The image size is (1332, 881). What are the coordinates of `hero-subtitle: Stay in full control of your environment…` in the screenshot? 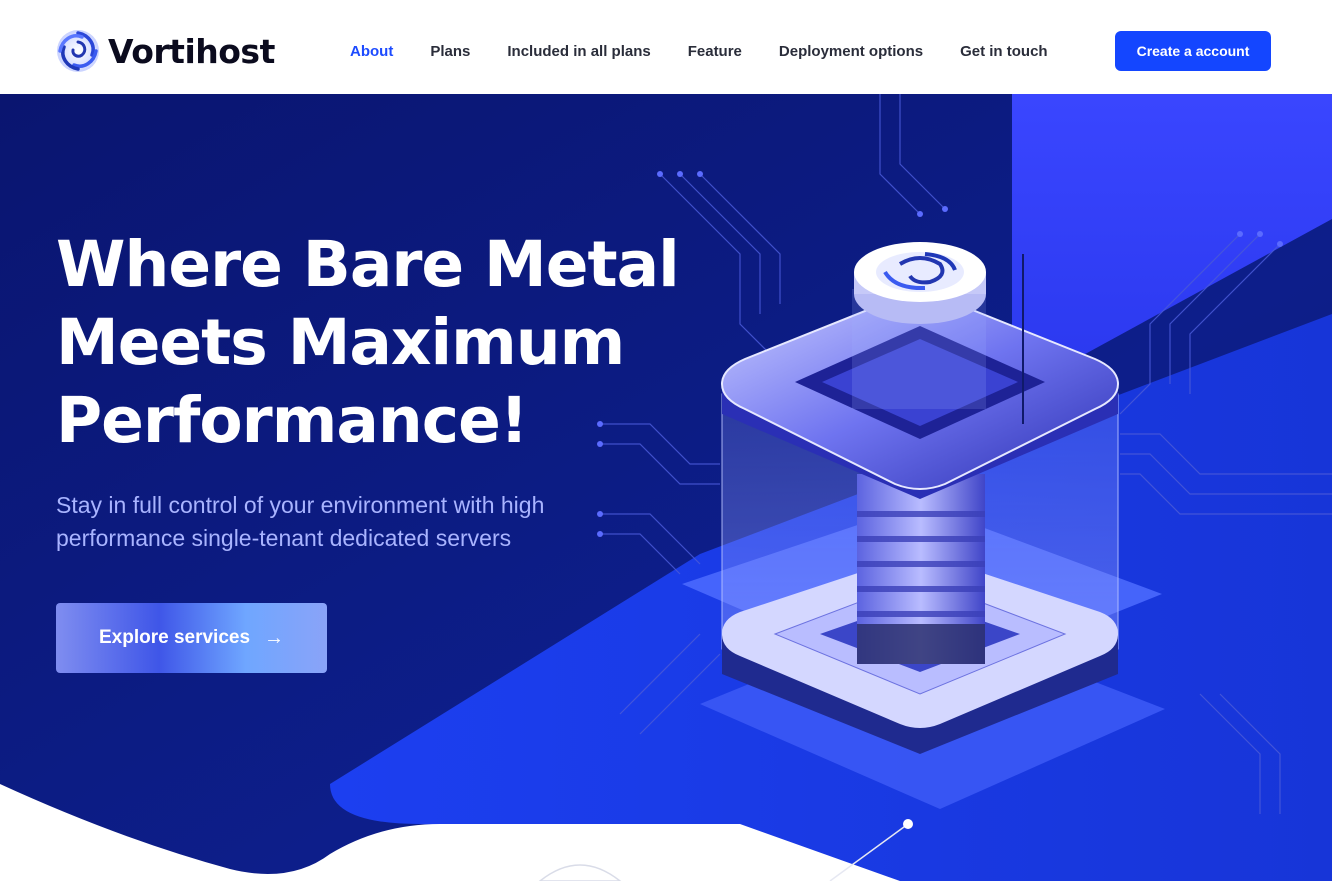 It's located at (300, 521).